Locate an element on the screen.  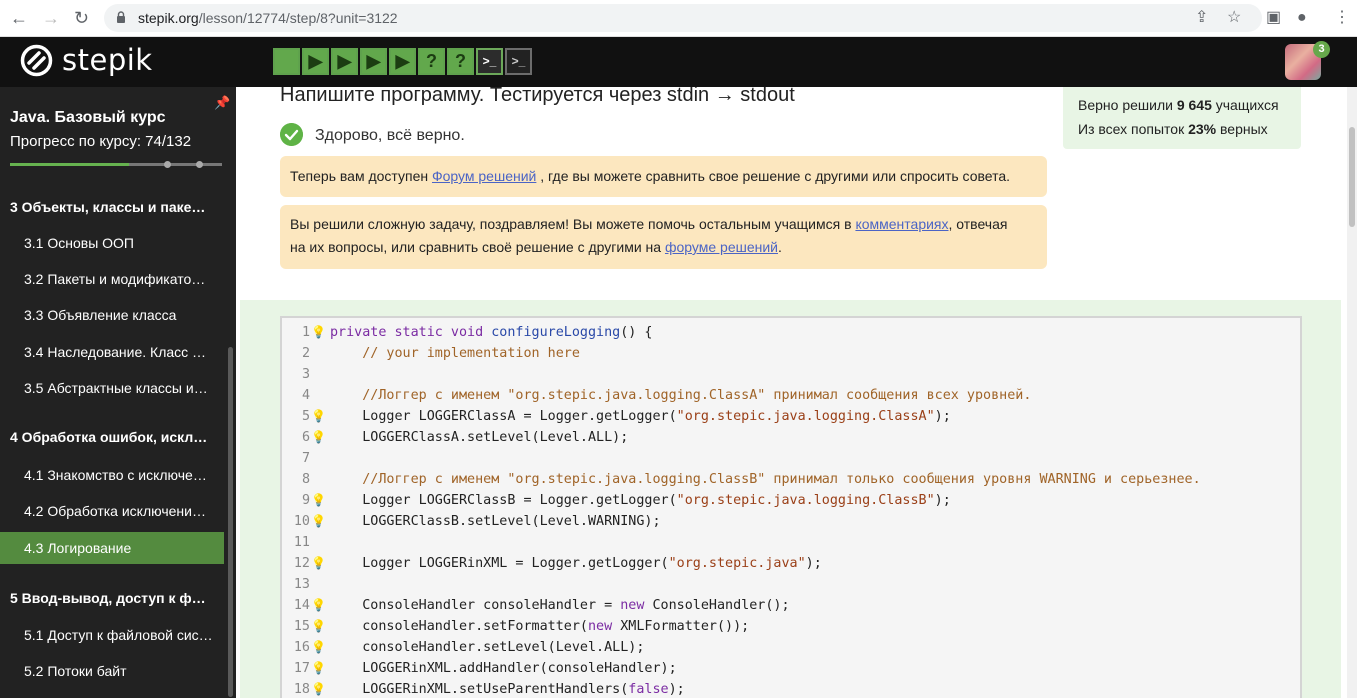
step-button-3: ▶ is located at coordinates (344, 61).